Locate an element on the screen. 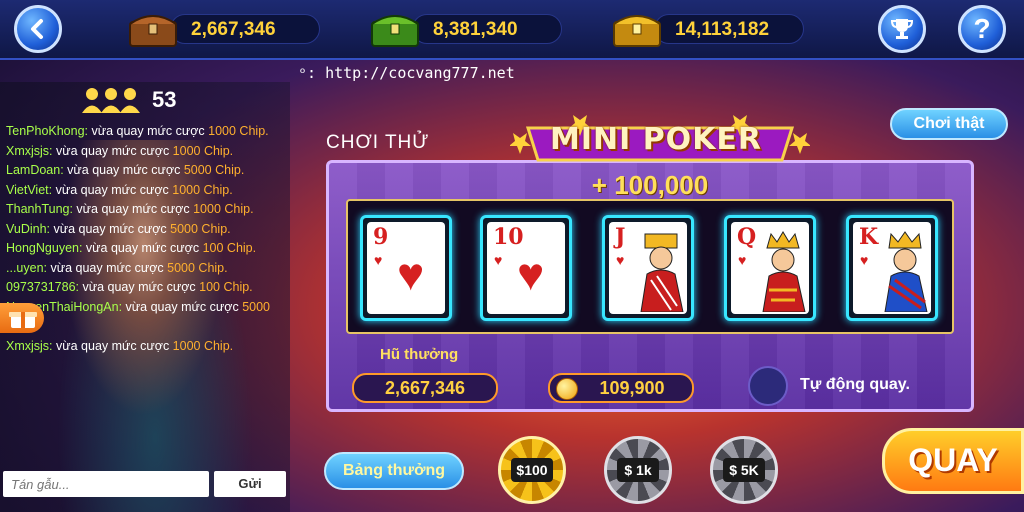  chat-username: VuDinh: is located at coordinates (28, 228).